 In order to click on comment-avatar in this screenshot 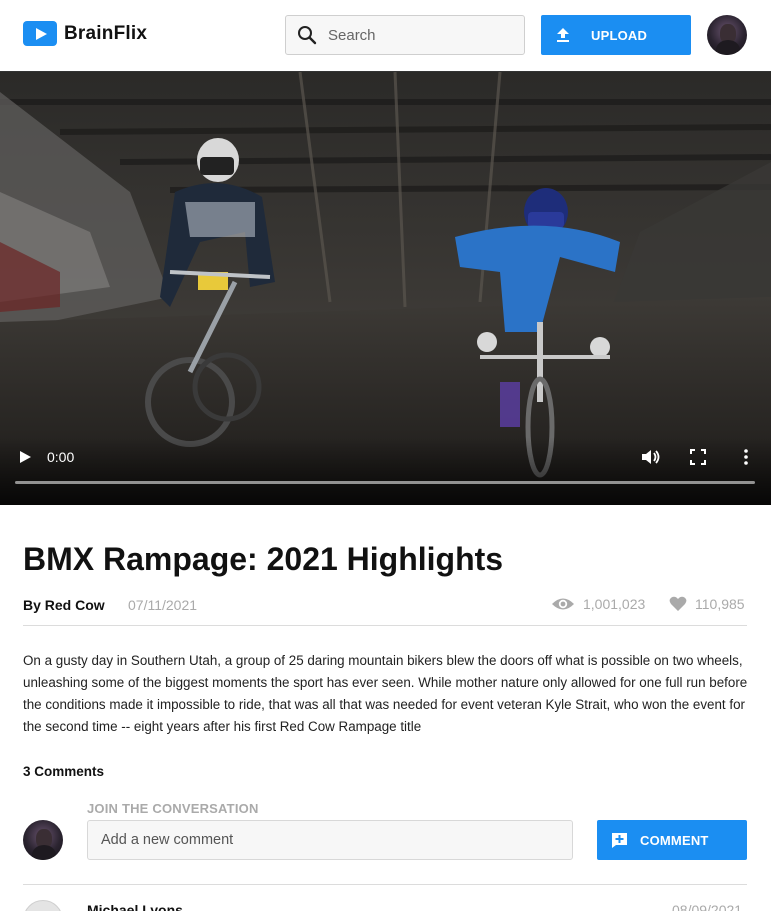, I will do `click(43, 905)`.